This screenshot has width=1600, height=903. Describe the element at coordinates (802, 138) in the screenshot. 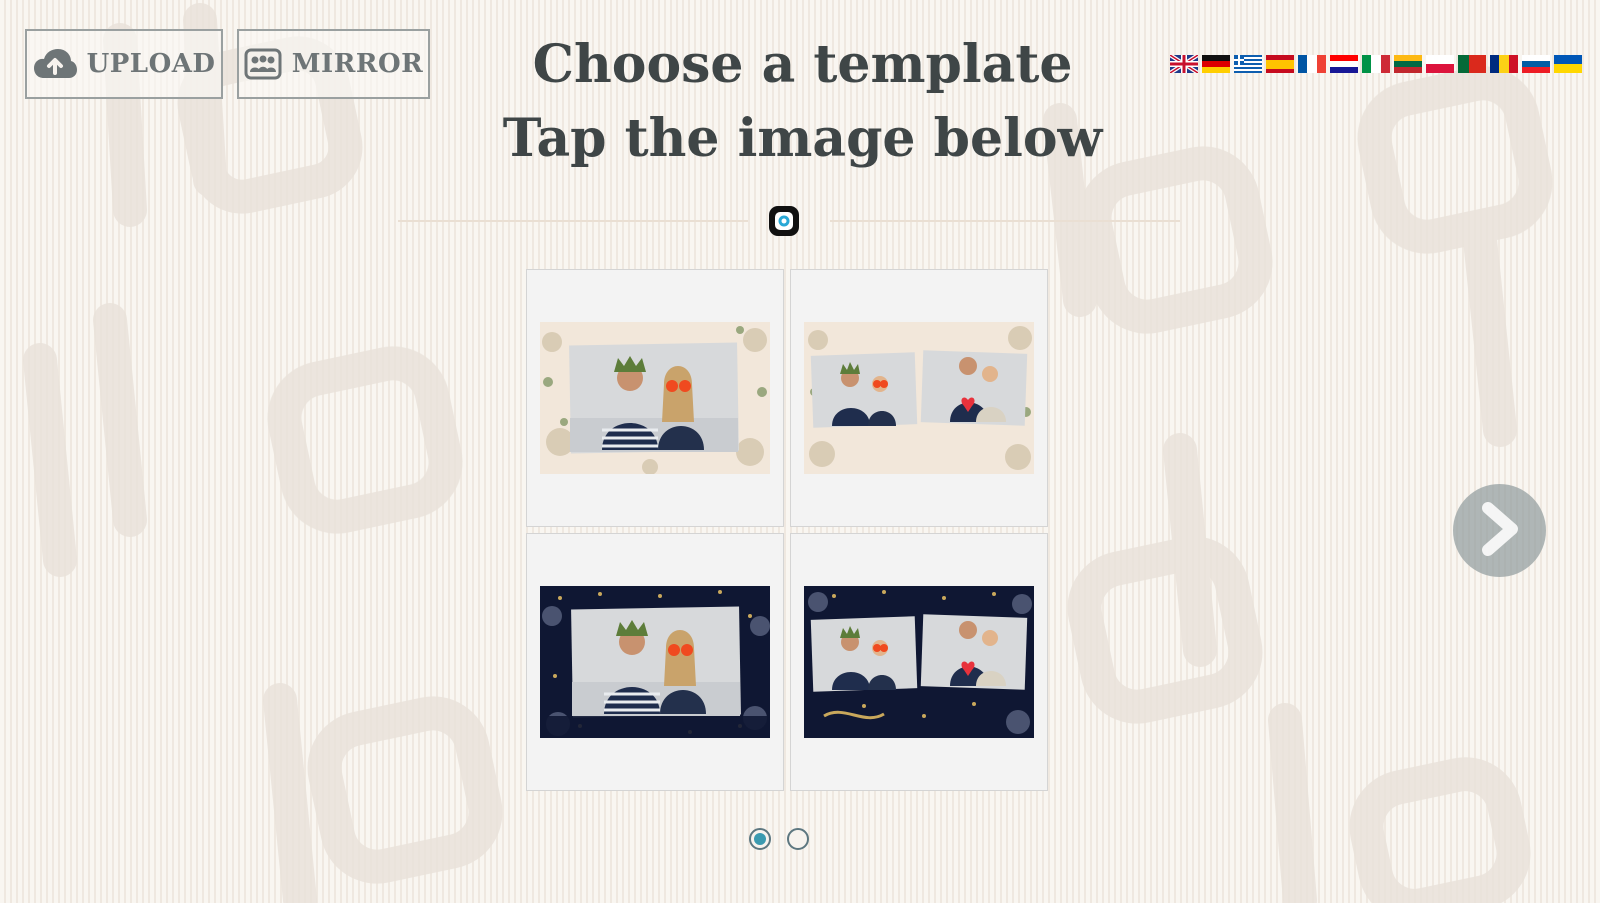

I see `page-subtitle: Tap the image below` at that location.